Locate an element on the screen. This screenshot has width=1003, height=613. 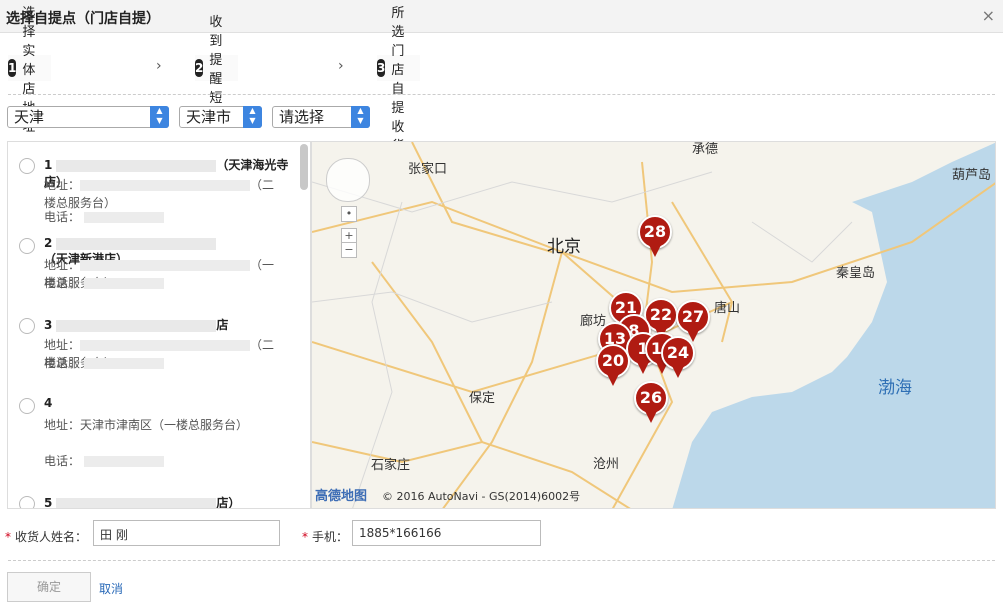
recipient-name-label: * 收货人姓名： is located at coordinates (46, 537).